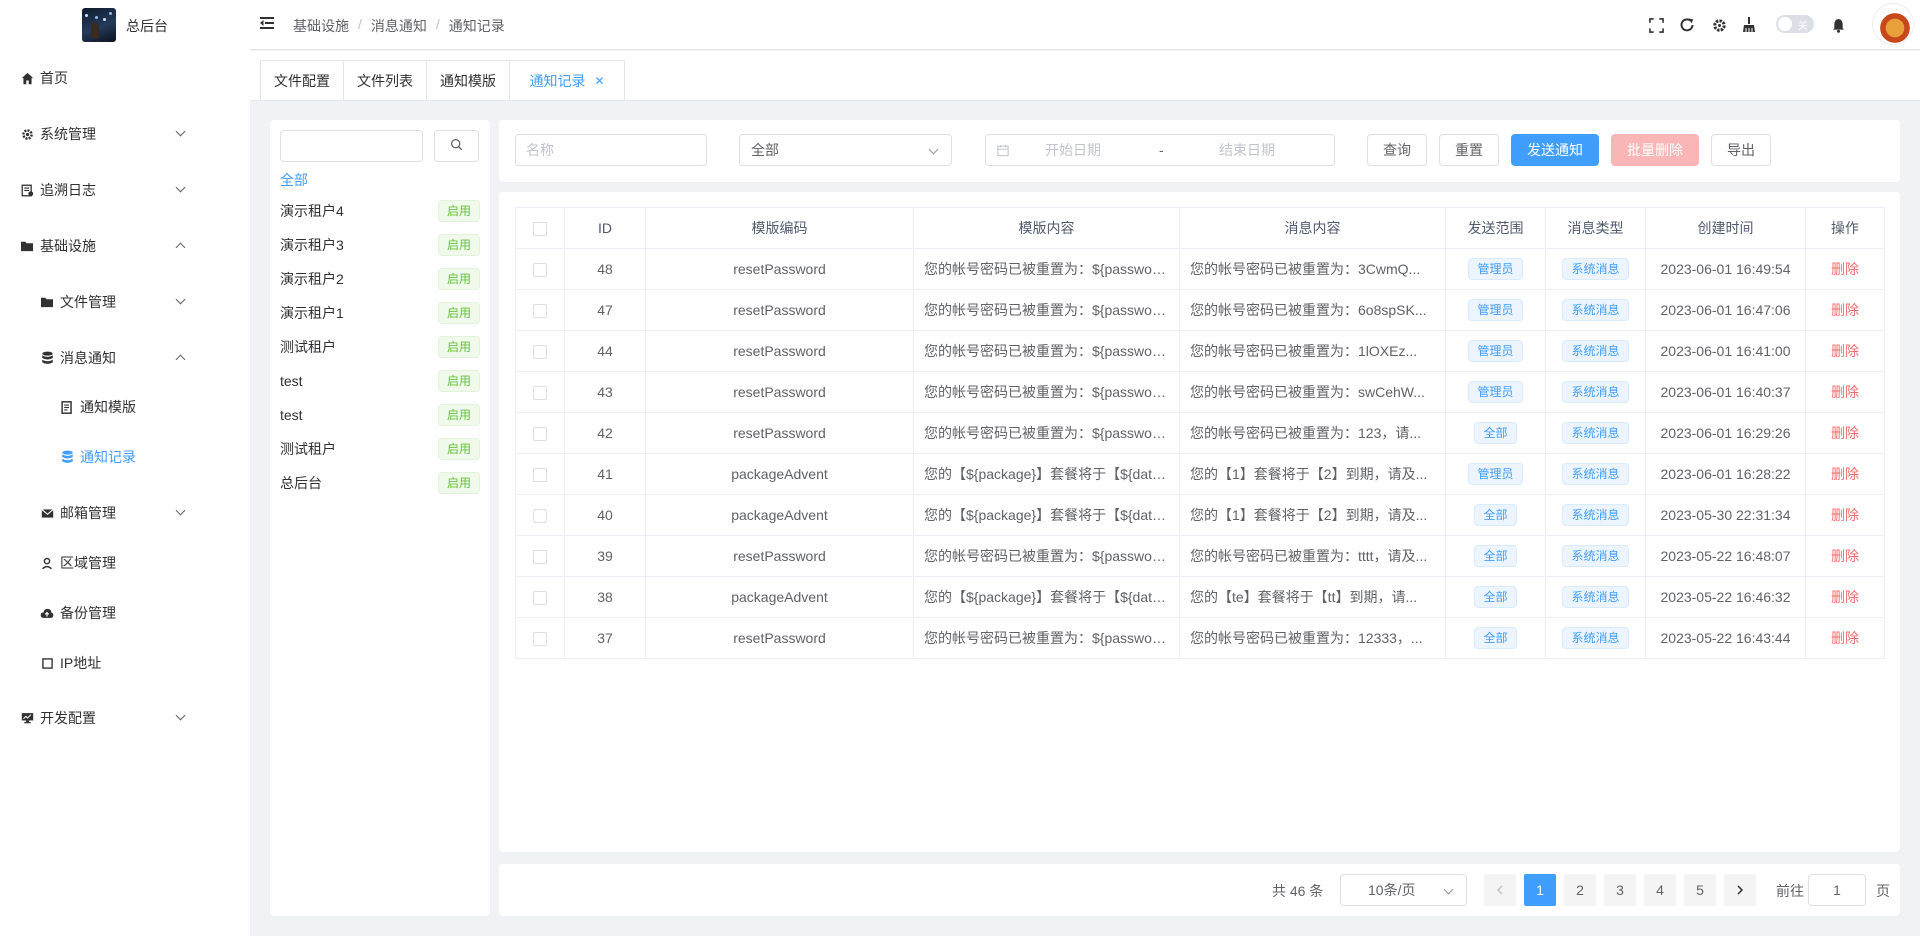 This screenshot has width=1920, height=936. Describe the element at coordinates (1740, 890) in the screenshot. I see `next-page-button` at that location.